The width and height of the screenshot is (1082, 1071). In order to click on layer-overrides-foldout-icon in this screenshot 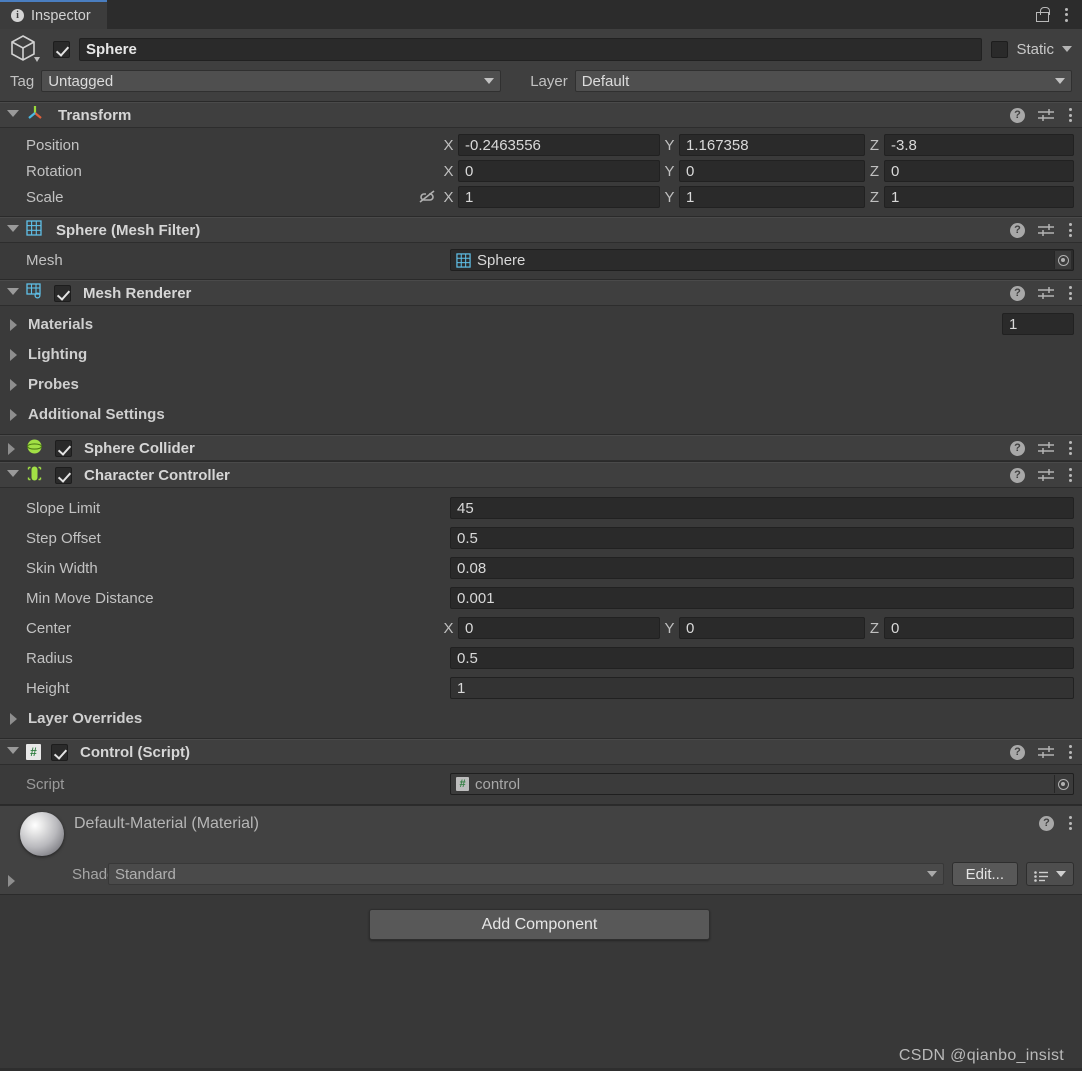, I will do `click(14, 718)`.